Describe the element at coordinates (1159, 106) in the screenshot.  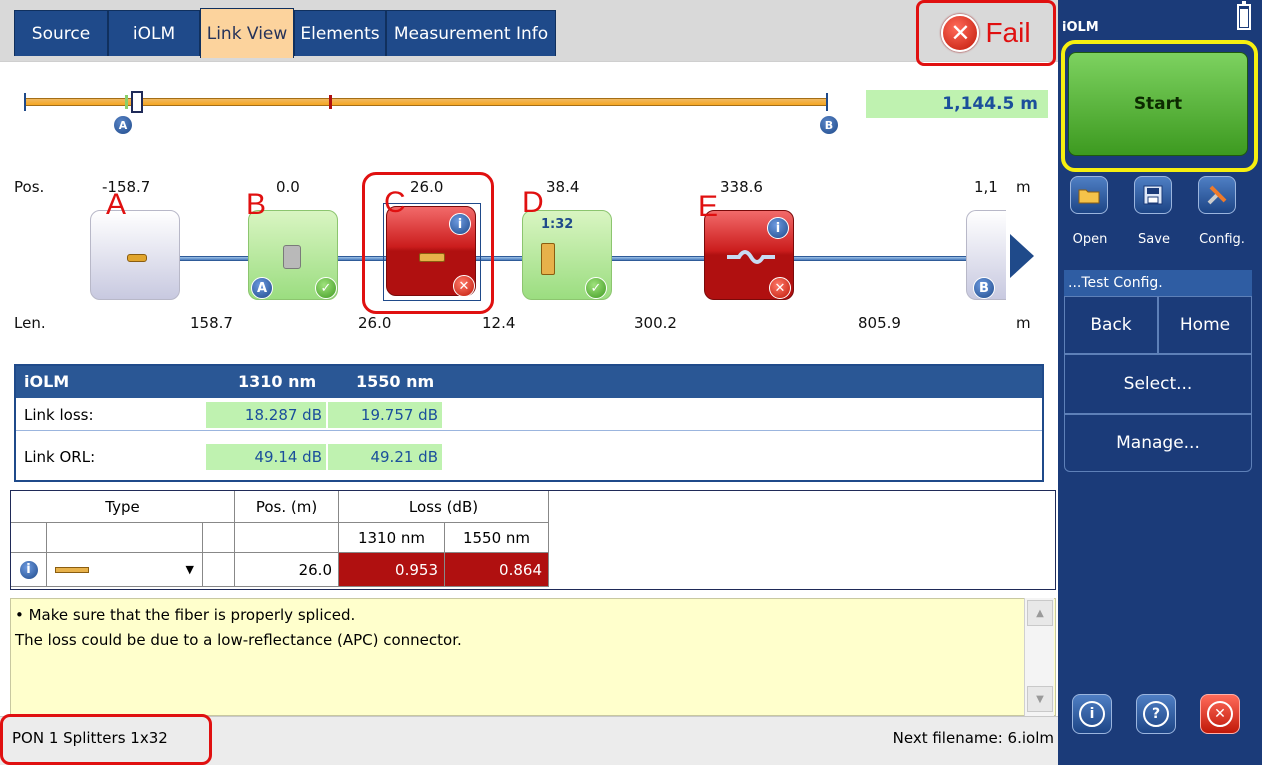
I see `start-highlight` at that location.